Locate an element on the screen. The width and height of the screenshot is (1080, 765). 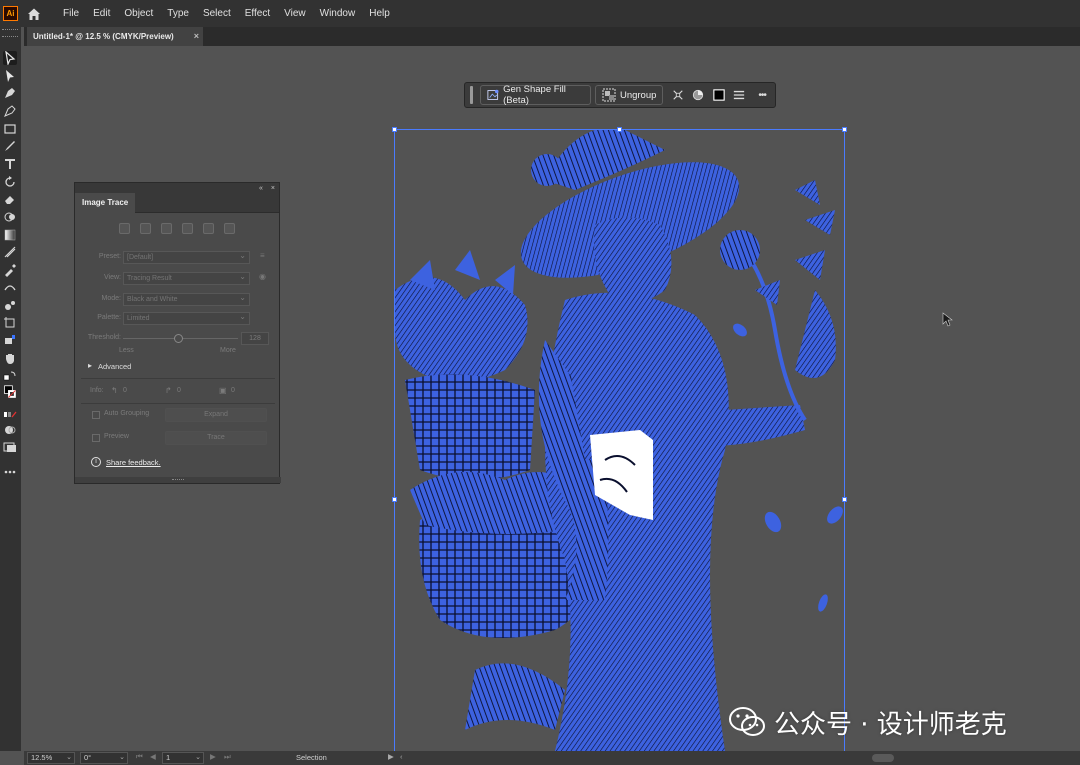
swap-colors-icon is located at coordinates (10, 376).